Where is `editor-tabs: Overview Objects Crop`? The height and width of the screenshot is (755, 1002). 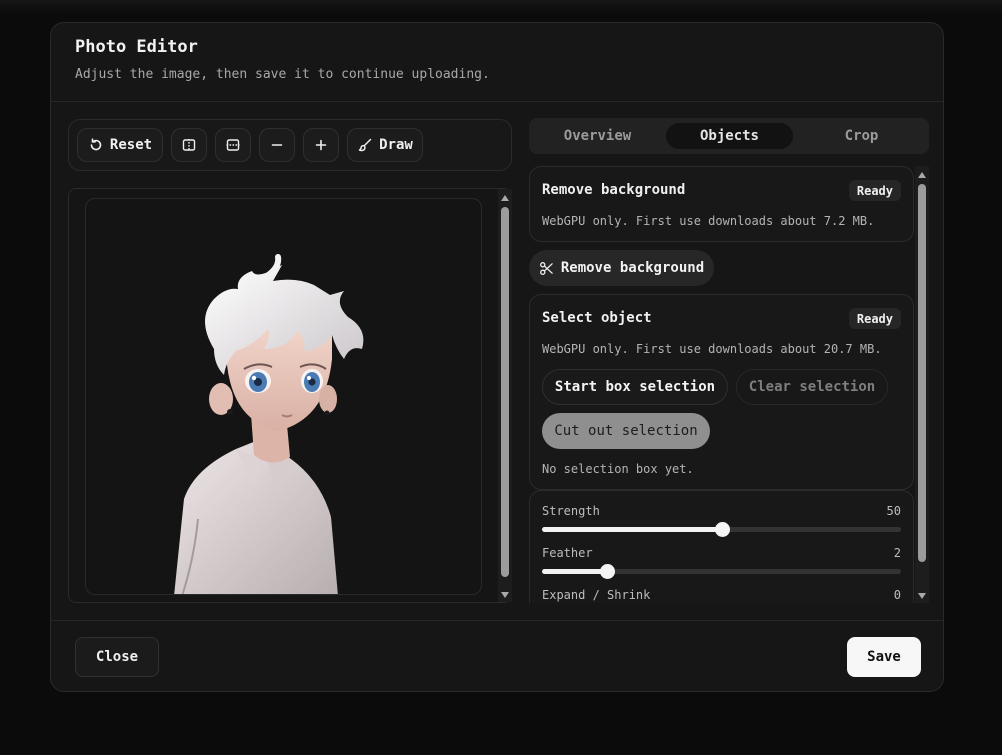 editor-tabs: Overview Objects Crop is located at coordinates (729, 136).